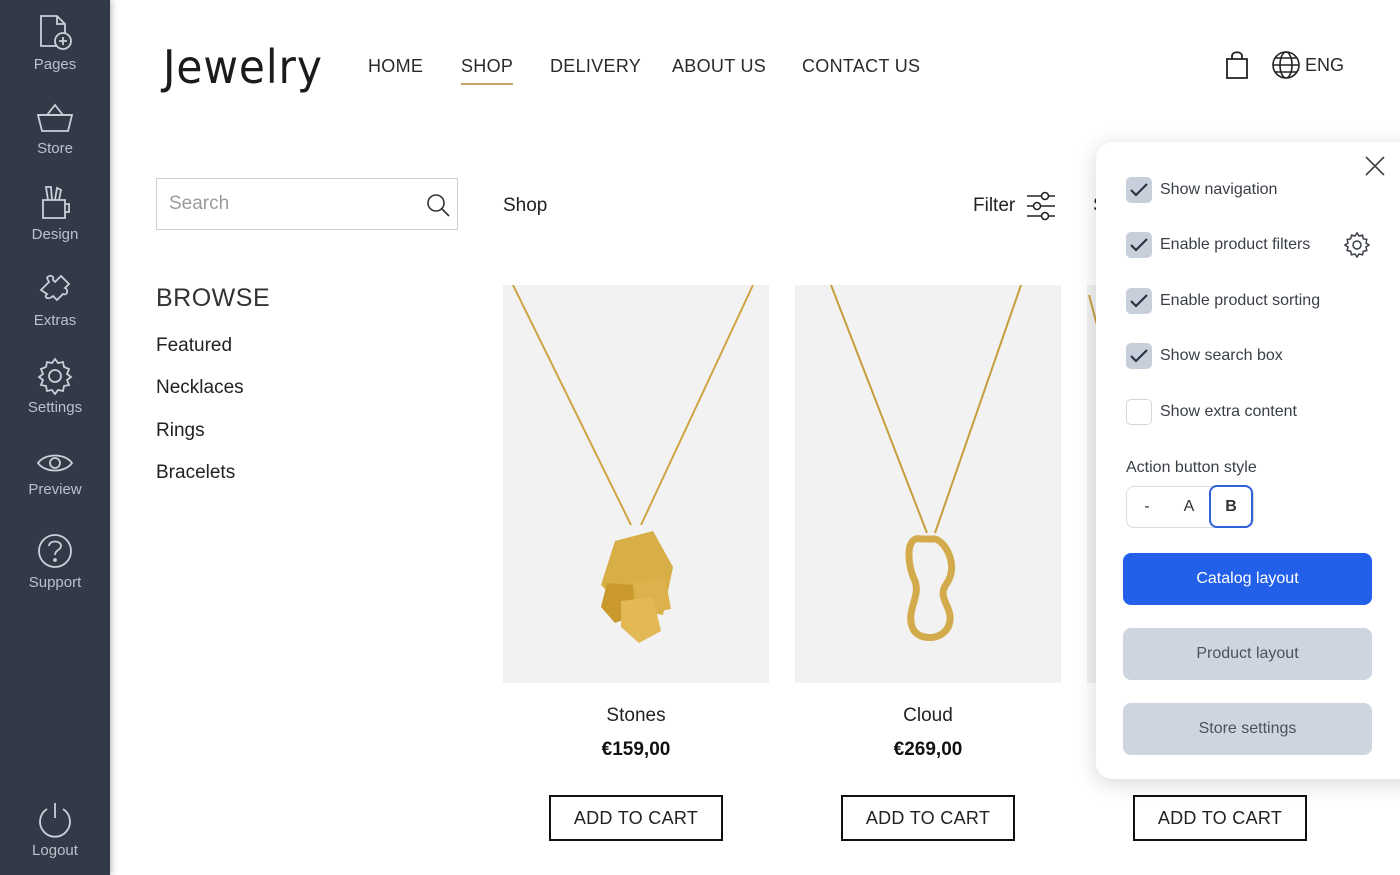 The width and height of the screenshot is (1400, 875). Describe the element at coordinates (55, 376) in the screenshot. I see `gear-icon` at that location.